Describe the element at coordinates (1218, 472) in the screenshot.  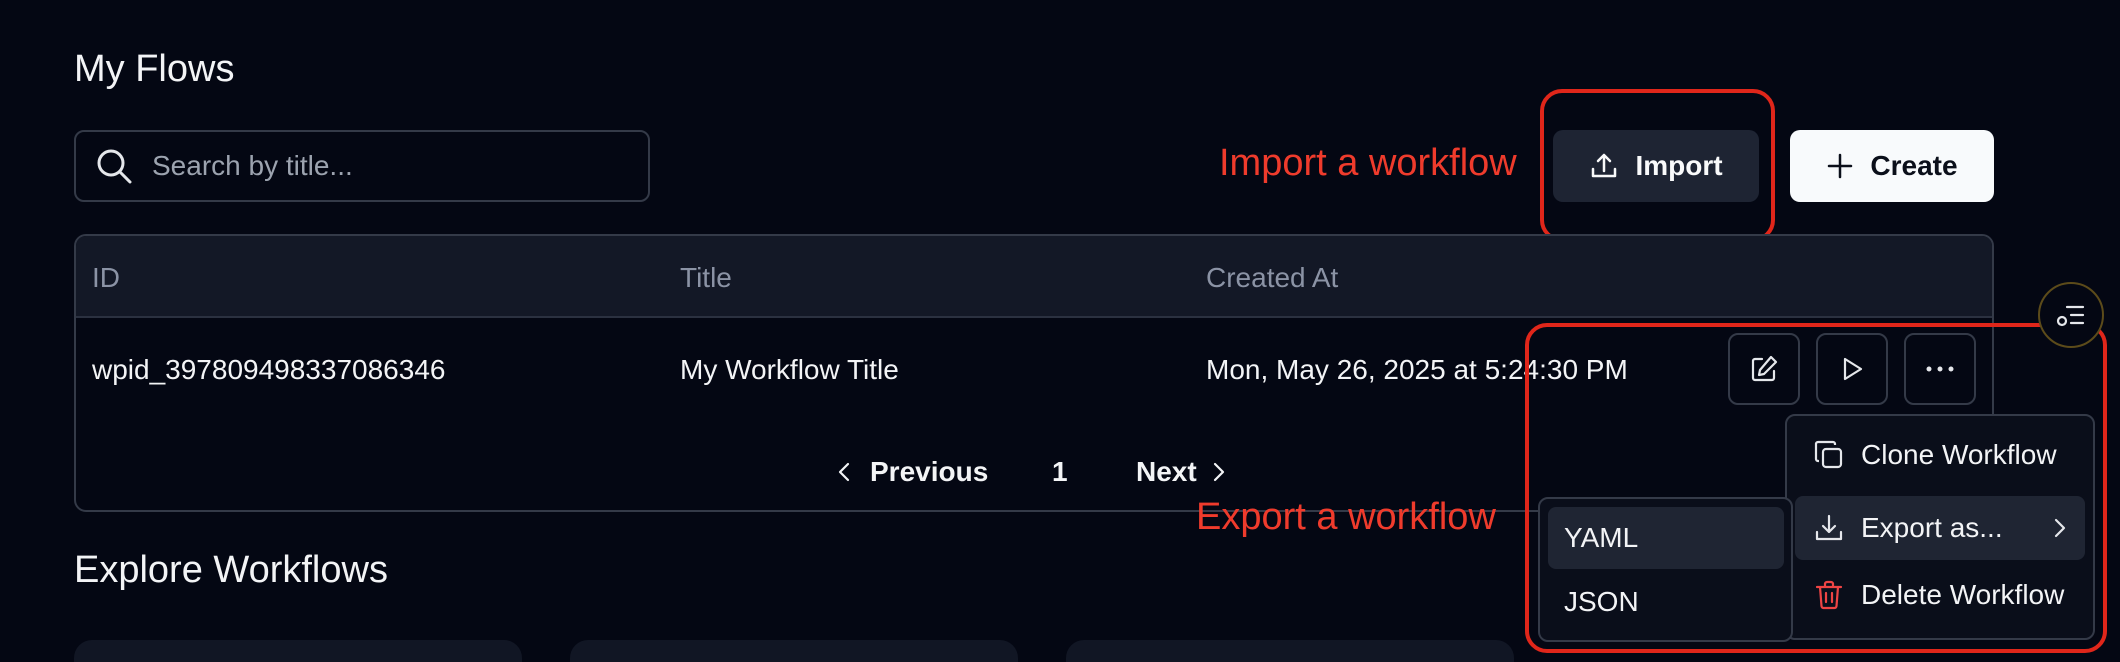
I see `chevron-right-icon` at that location.